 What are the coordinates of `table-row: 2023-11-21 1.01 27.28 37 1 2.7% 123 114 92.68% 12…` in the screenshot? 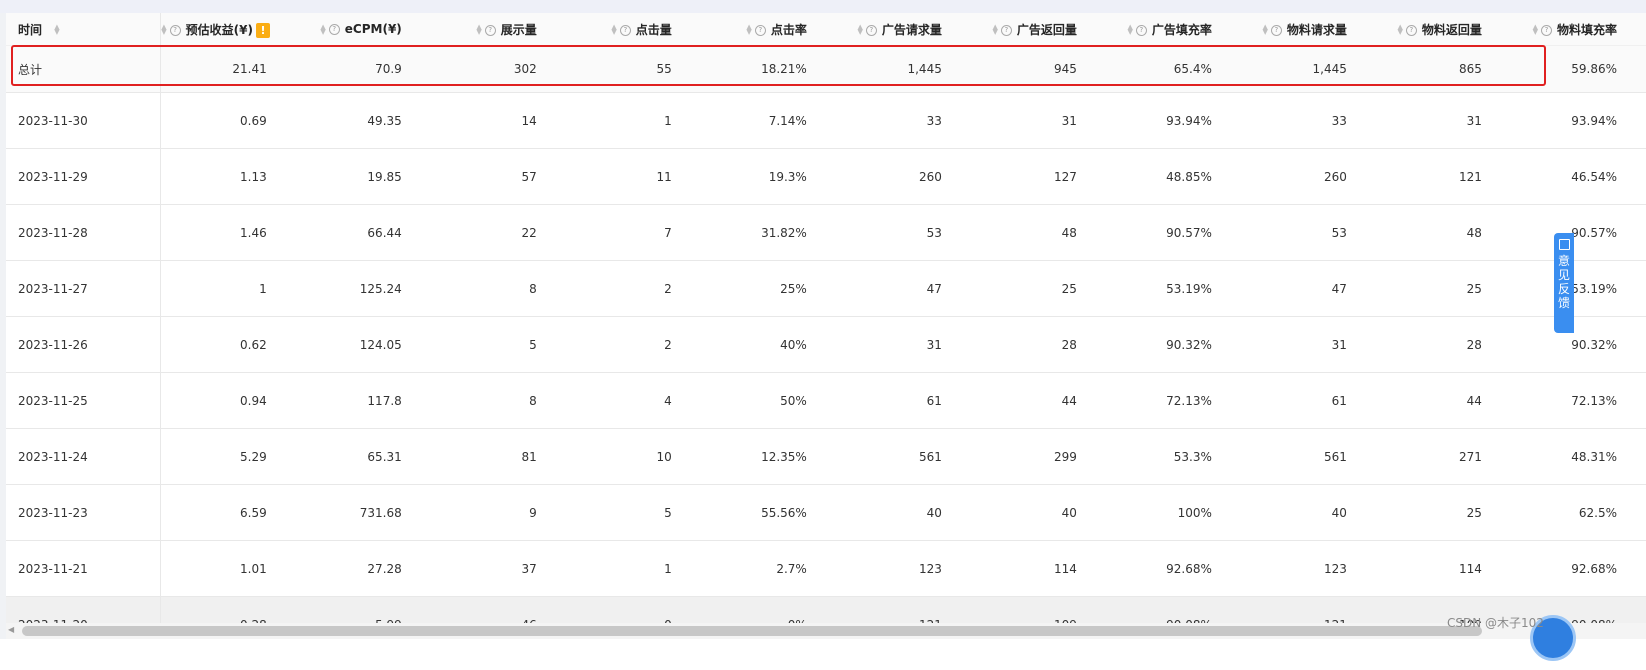 It's located at (826, 568).